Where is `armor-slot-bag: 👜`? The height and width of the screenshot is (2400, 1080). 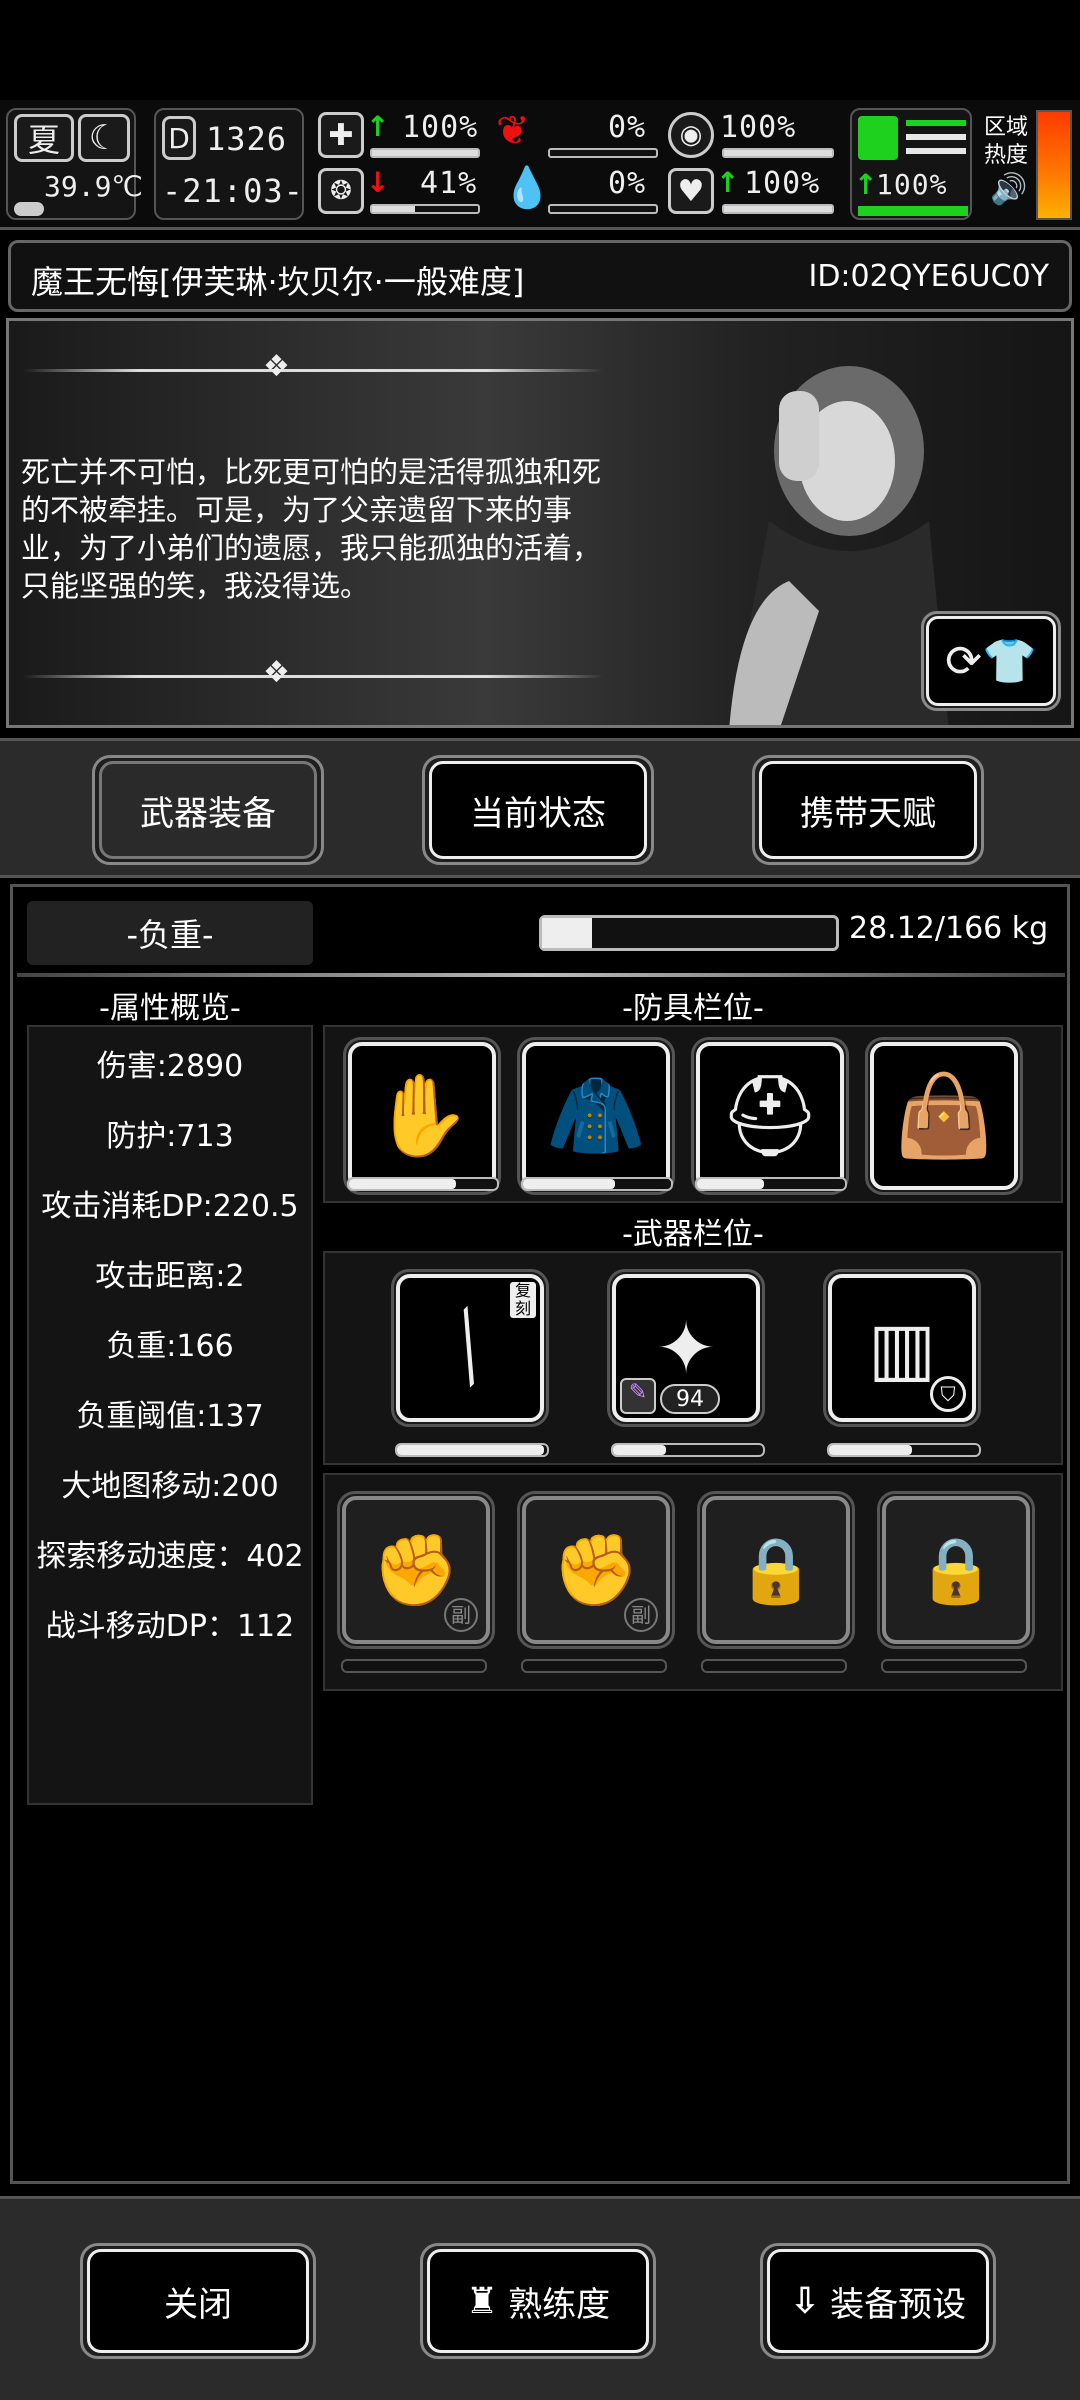
armor-slot-bag: 👜 is located at coordinates (944, 1116).